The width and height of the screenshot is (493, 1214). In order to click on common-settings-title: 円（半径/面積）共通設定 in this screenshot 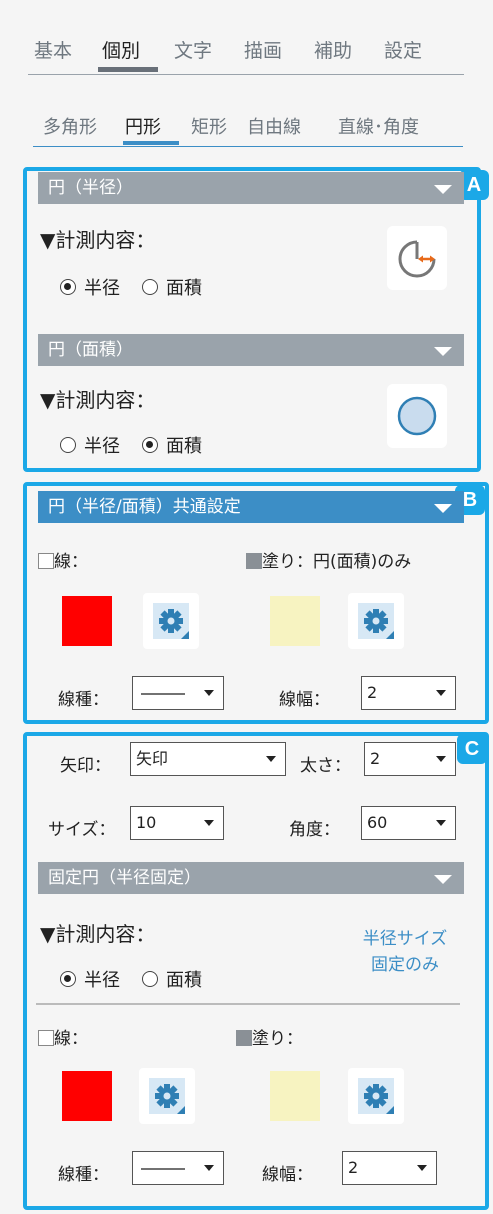, I will do `click(144, 507)`.